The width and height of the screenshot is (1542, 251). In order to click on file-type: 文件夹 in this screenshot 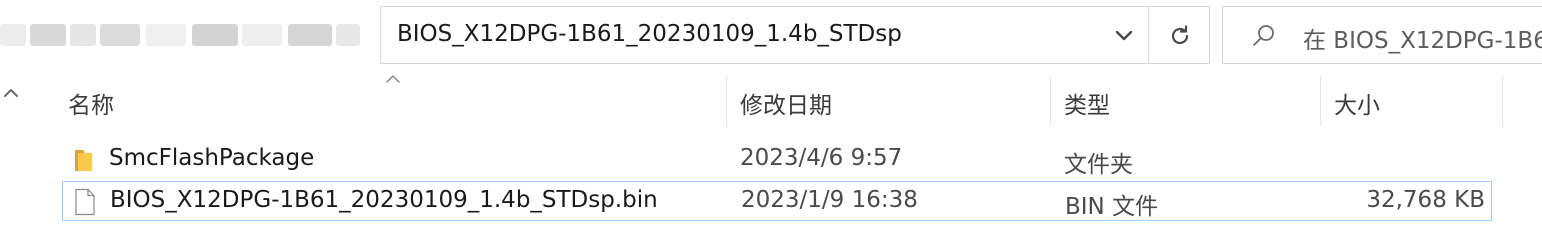, I will do `click(1098, 165)`.